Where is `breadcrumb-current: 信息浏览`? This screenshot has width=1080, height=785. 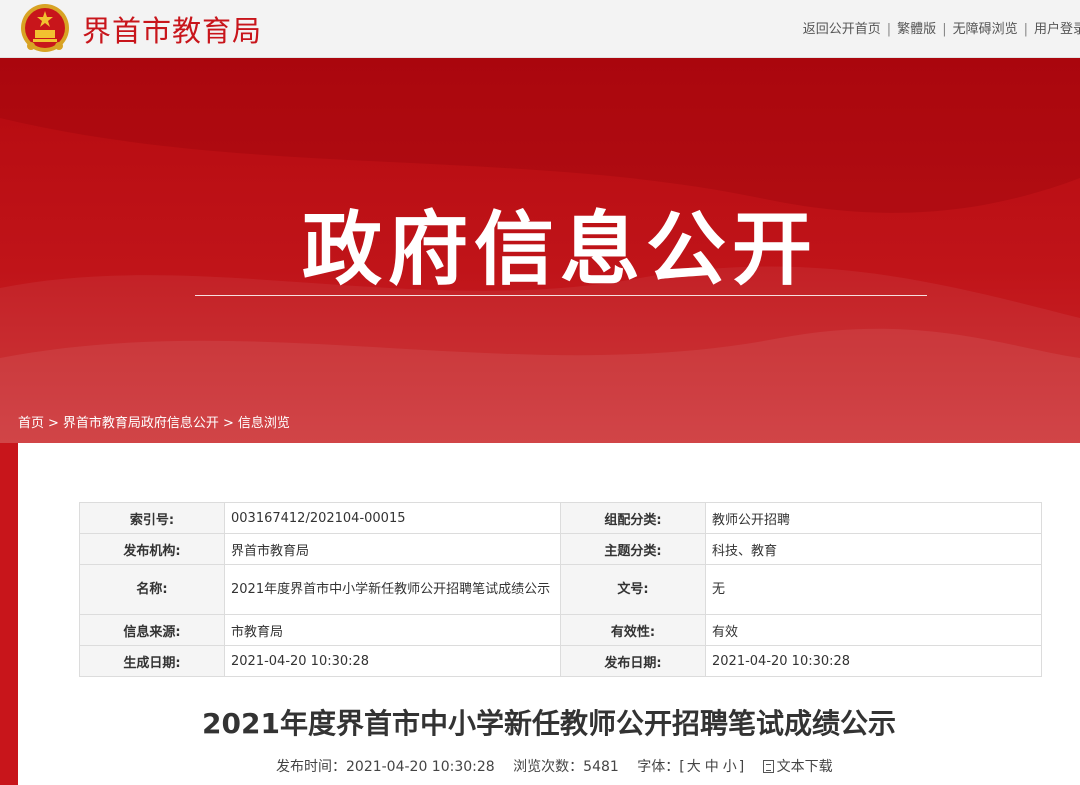 breadcrumb-current: 信息浏览 is located at coordinates (264, 423).